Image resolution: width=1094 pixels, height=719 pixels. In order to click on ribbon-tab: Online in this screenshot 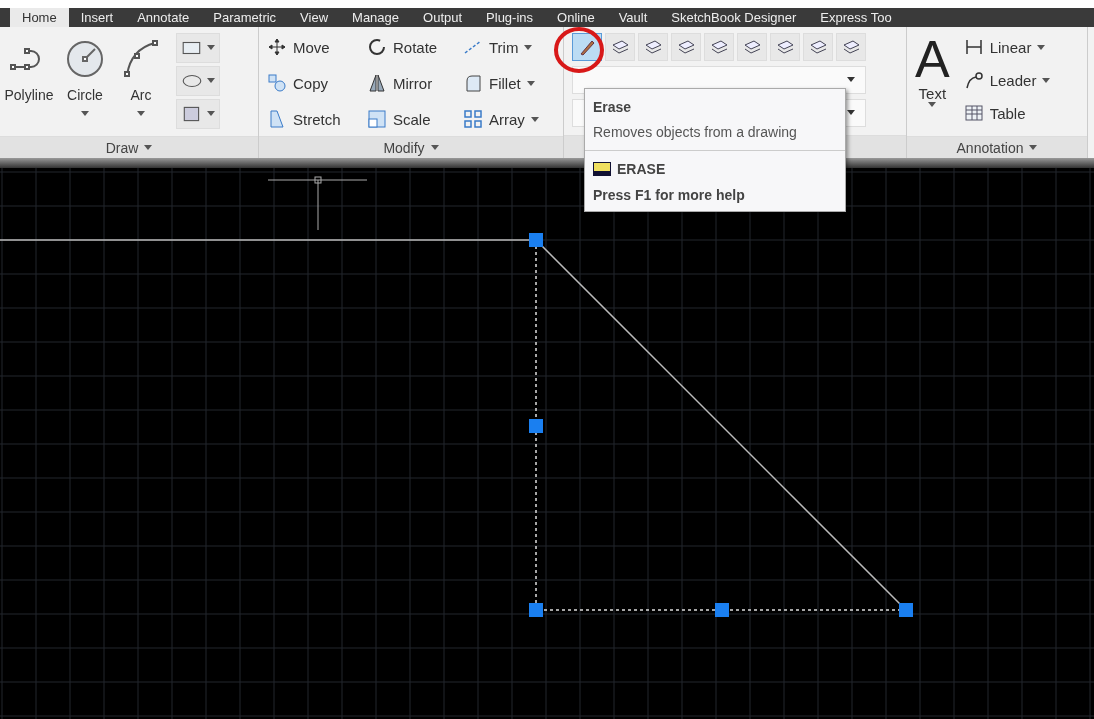, I will do `click(576, 17)`.